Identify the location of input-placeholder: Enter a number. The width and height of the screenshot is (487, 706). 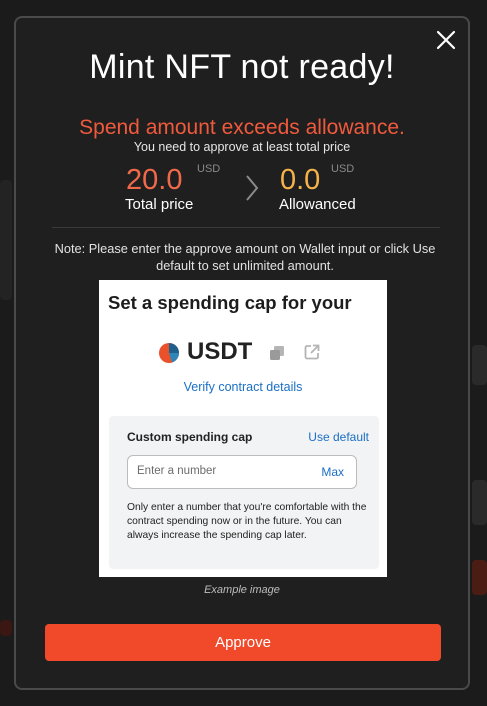
(177, 471).